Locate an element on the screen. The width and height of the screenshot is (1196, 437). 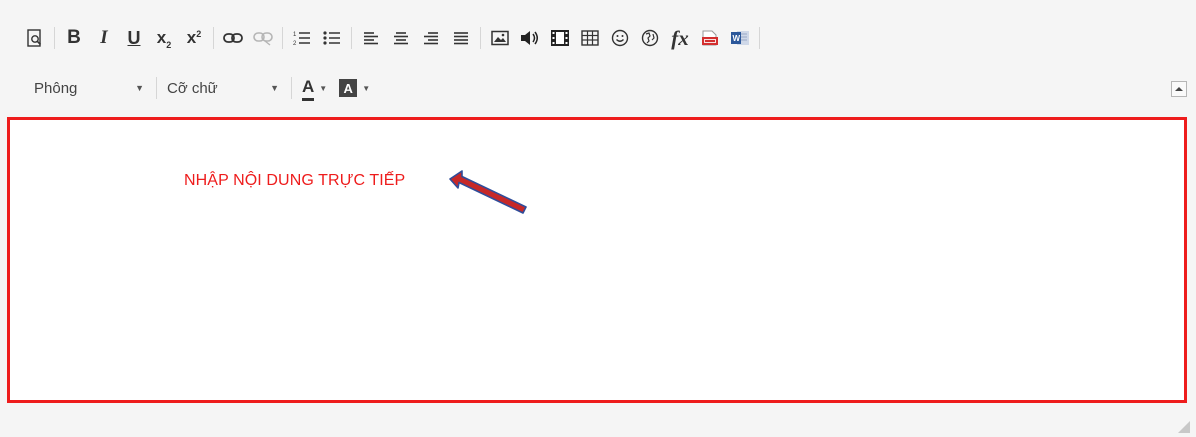
formula-icon: fx is located at coordinates (680, 37).